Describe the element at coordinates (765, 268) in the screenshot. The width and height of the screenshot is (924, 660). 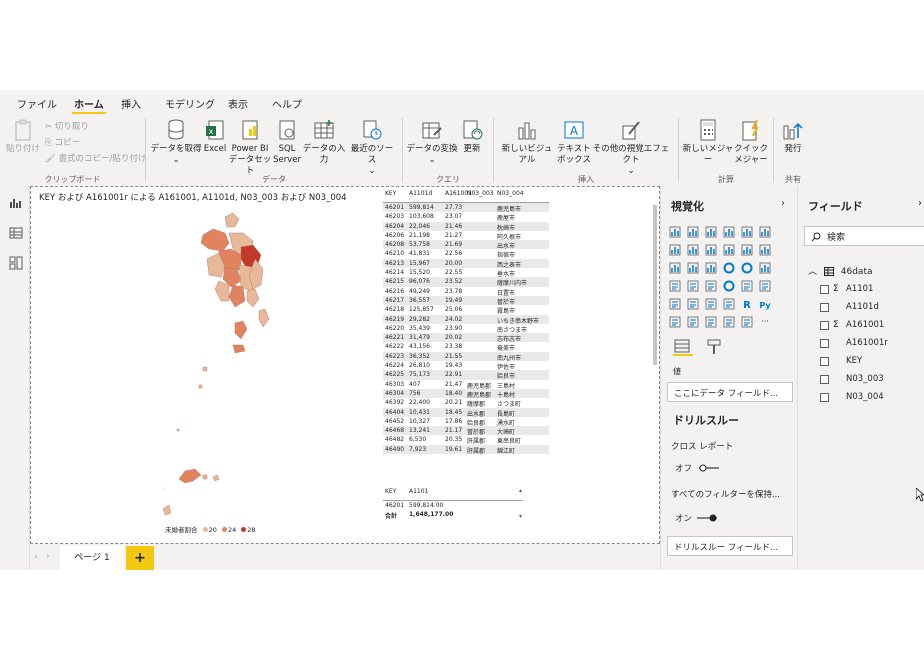
I see `treemap-icon` at that location.